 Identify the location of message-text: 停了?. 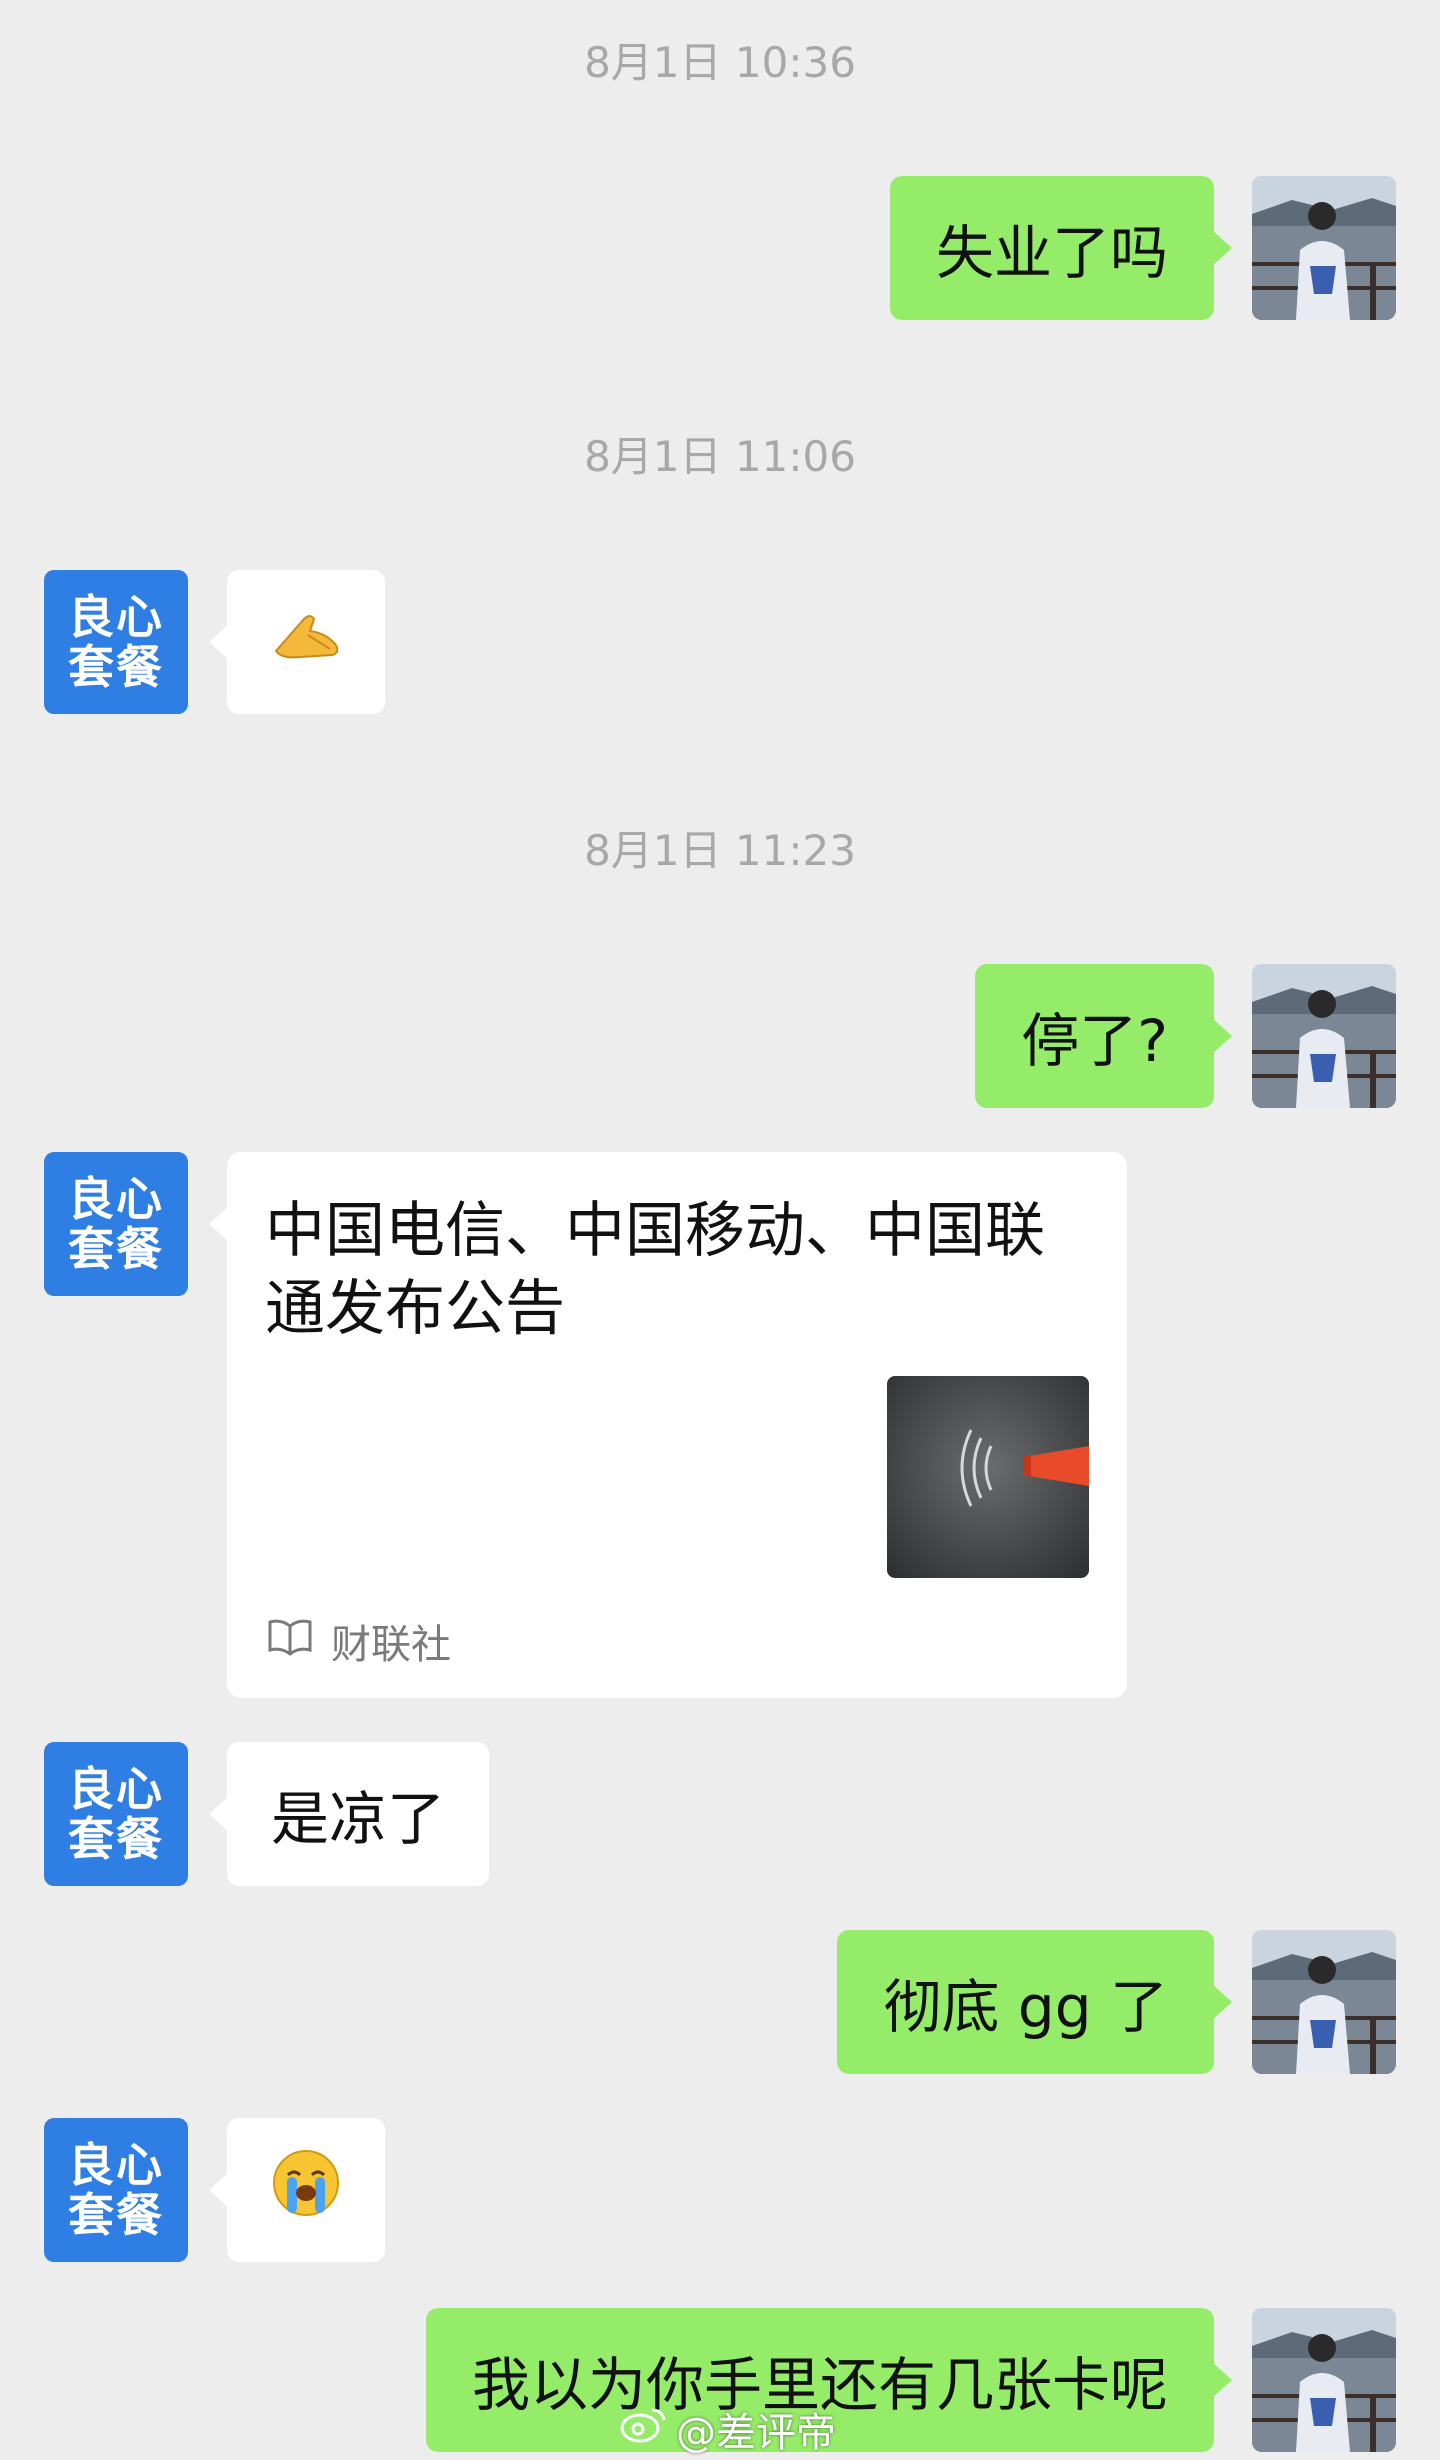
(1094, 1041).